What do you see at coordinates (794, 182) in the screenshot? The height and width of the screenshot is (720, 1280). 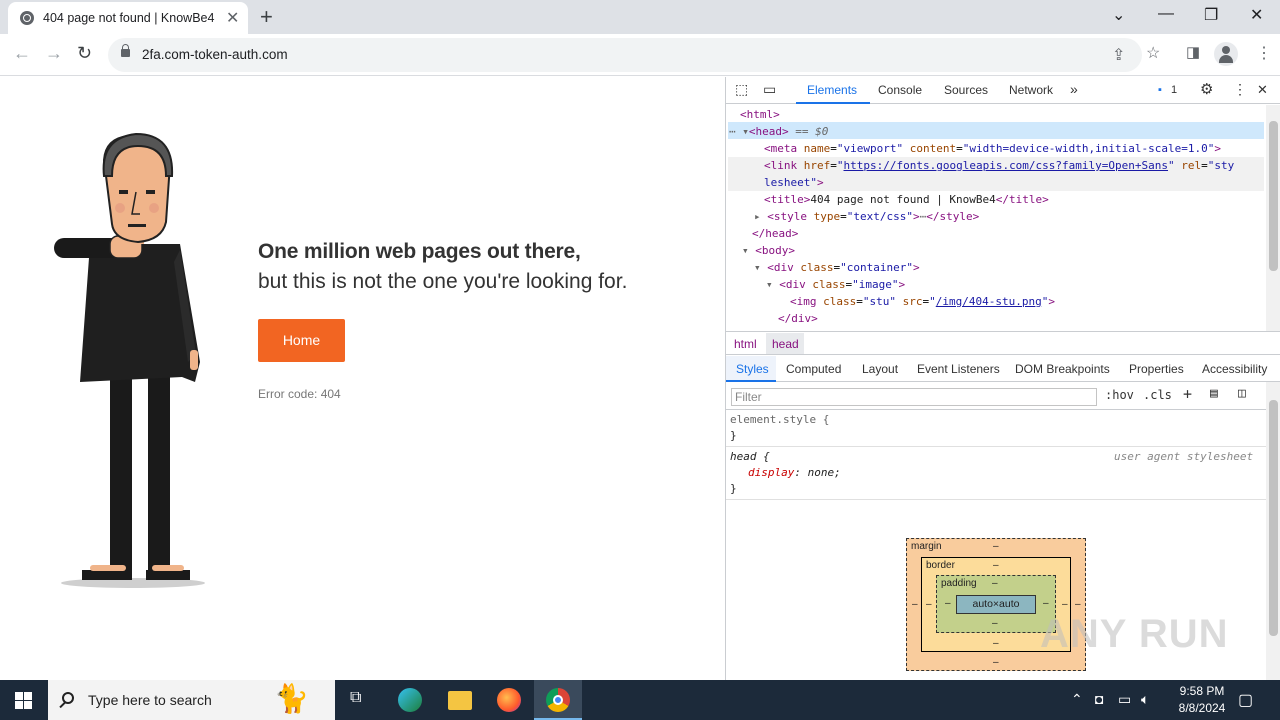 I see `dom-node-link-cont: lesheet">` at bounding box center [794, 182].